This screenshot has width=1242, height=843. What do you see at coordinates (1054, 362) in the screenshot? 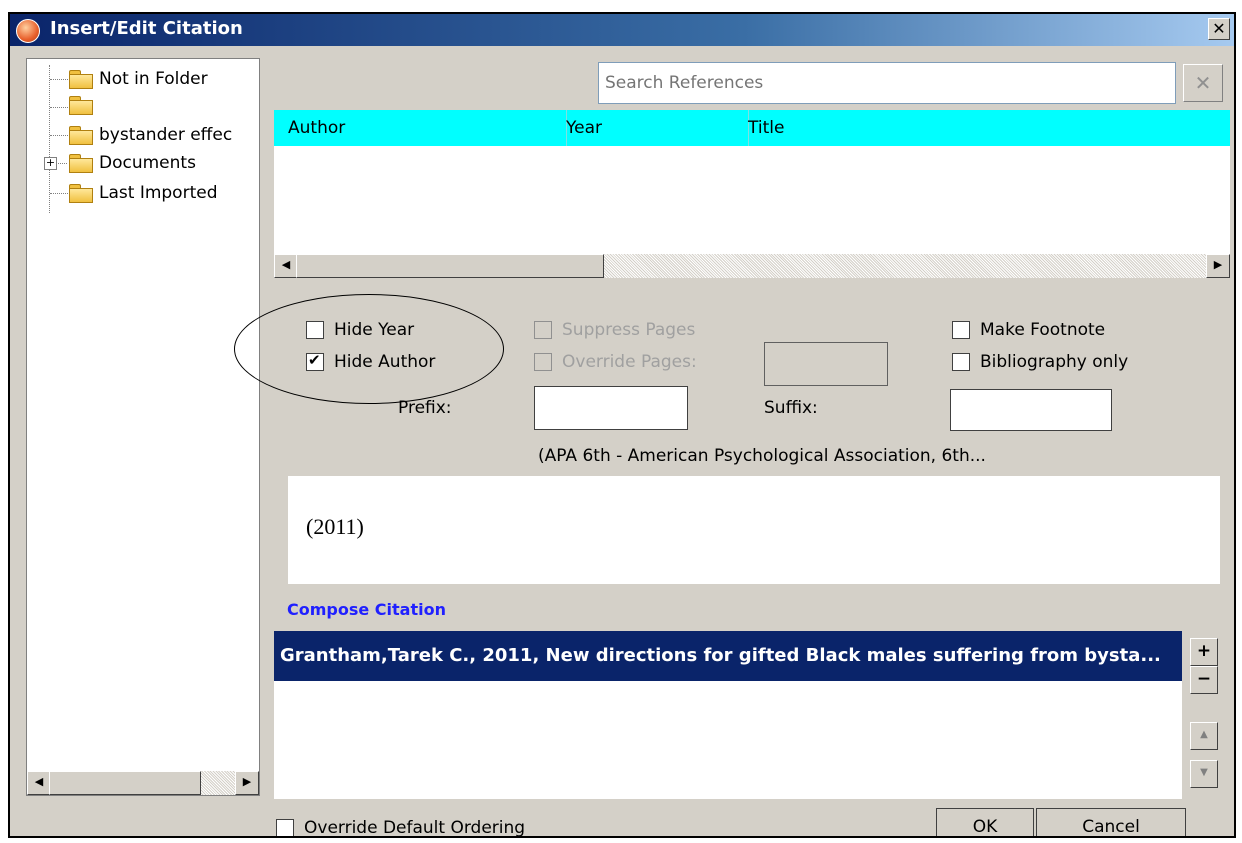
I see `bibliography-only-label: Bibliography only` at bounding box center [1054, 362].